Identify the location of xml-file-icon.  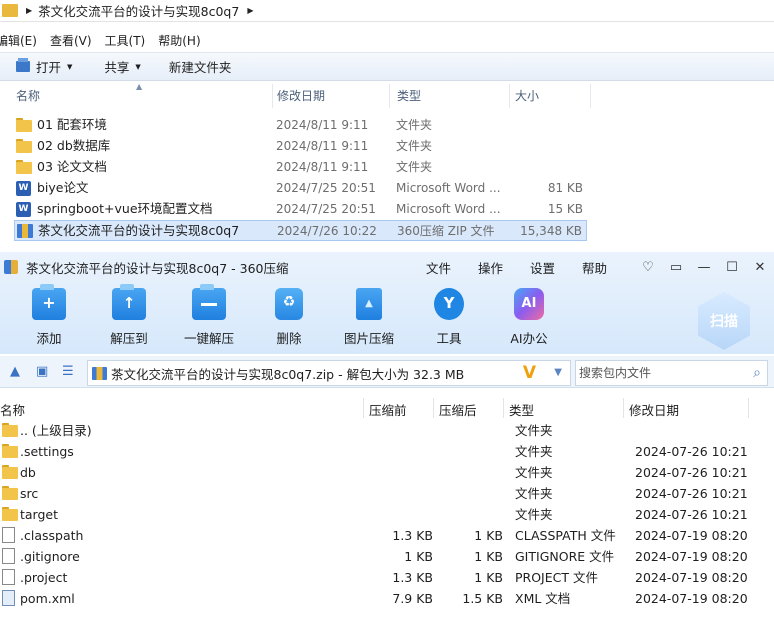
(8, 598).